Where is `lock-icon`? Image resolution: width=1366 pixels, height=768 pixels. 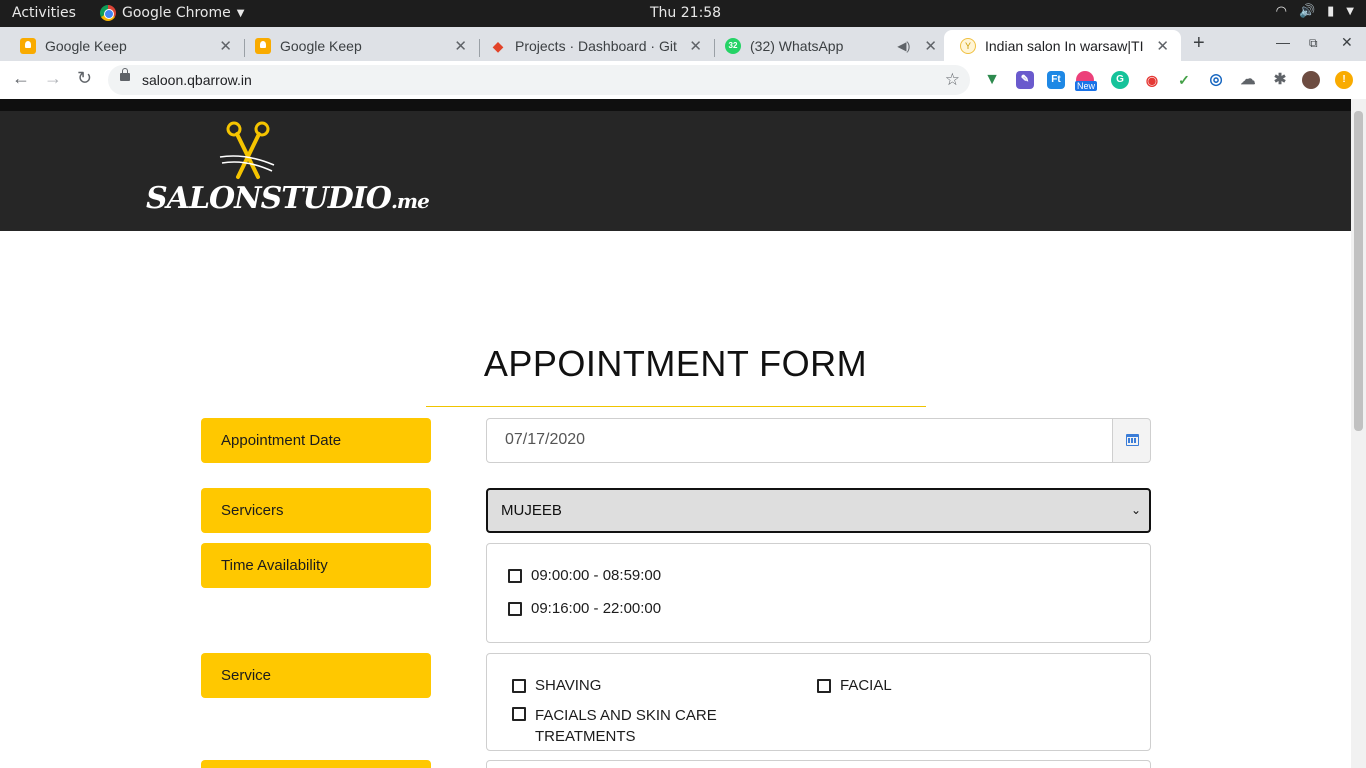
lock-icon is located at coordinates (125, 74).